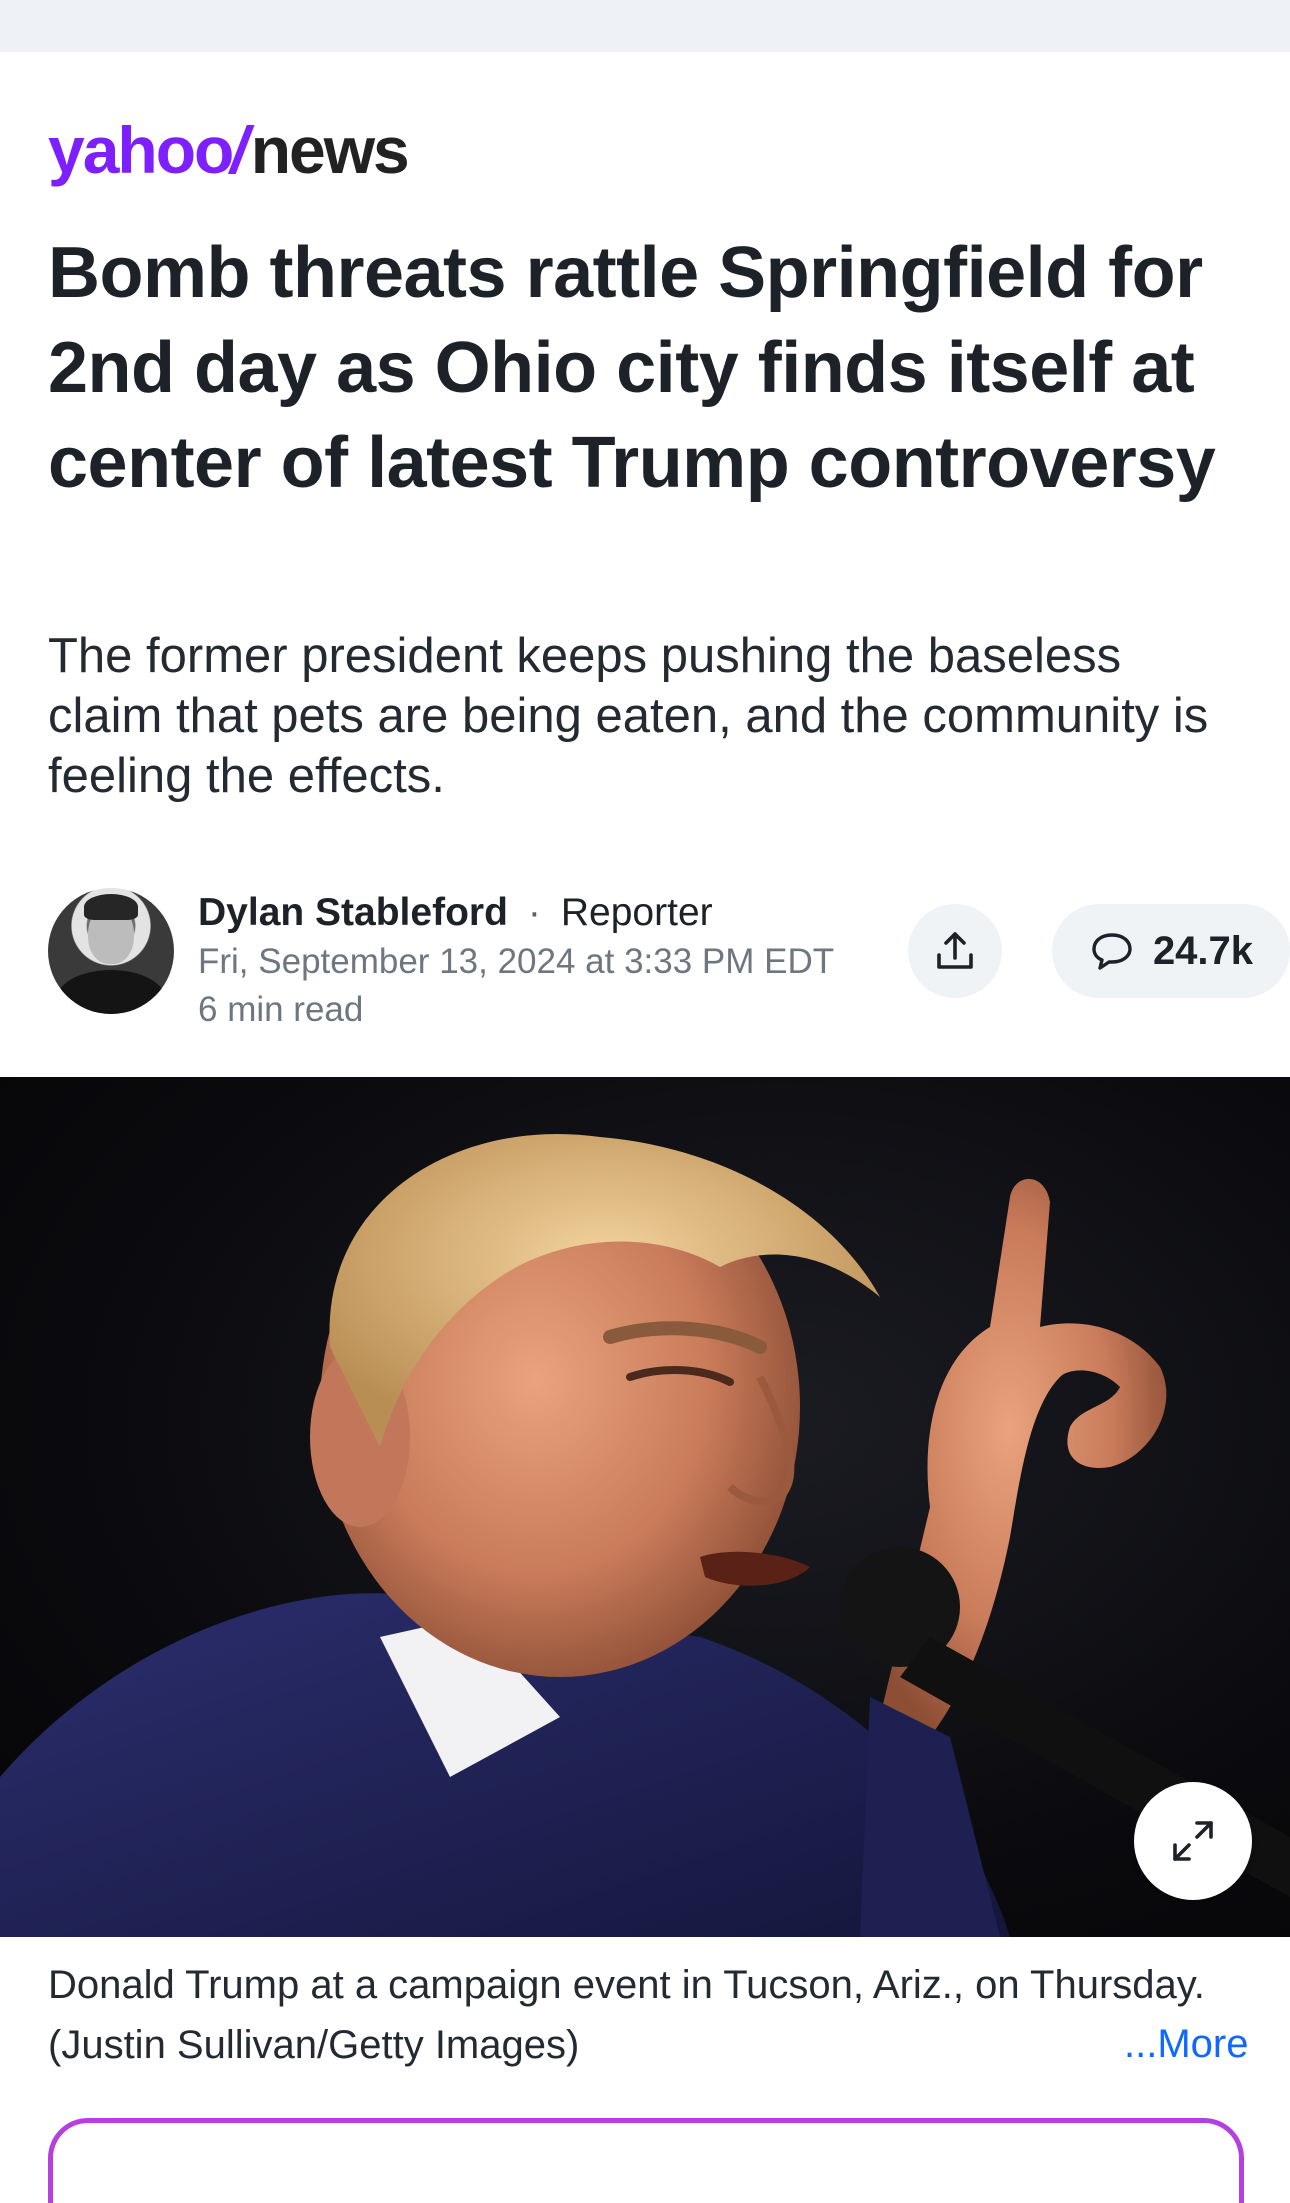 This screenshot has height=2203, width=1290. I want to click on yahoo-news-logo: yahoo / news, so click(229, 149).